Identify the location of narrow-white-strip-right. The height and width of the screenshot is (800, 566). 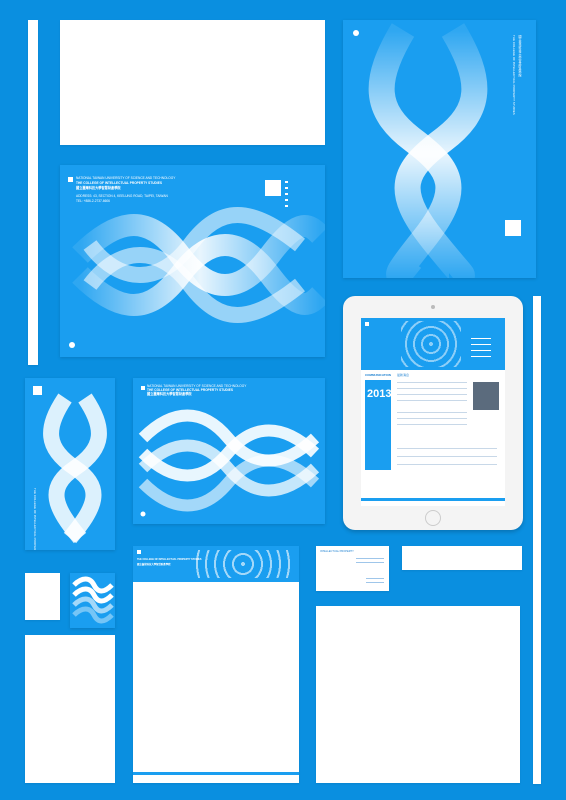
(537, 540).